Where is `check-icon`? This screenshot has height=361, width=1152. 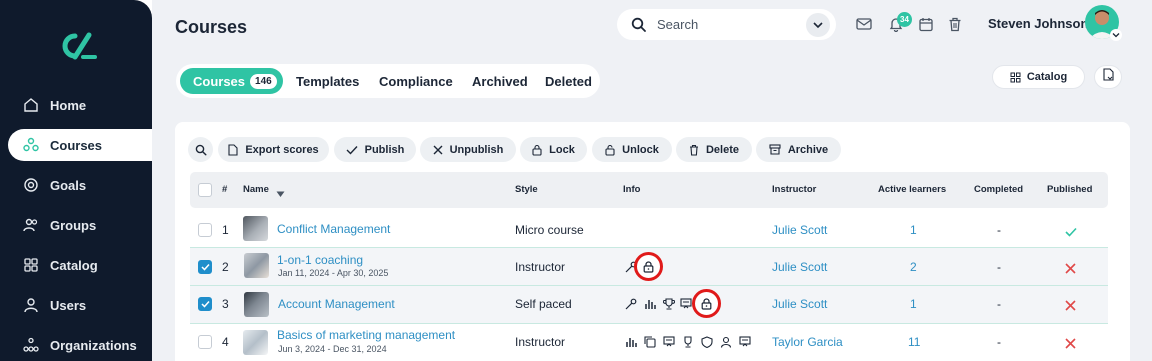
check-icon is located at coordinates (352, 150).